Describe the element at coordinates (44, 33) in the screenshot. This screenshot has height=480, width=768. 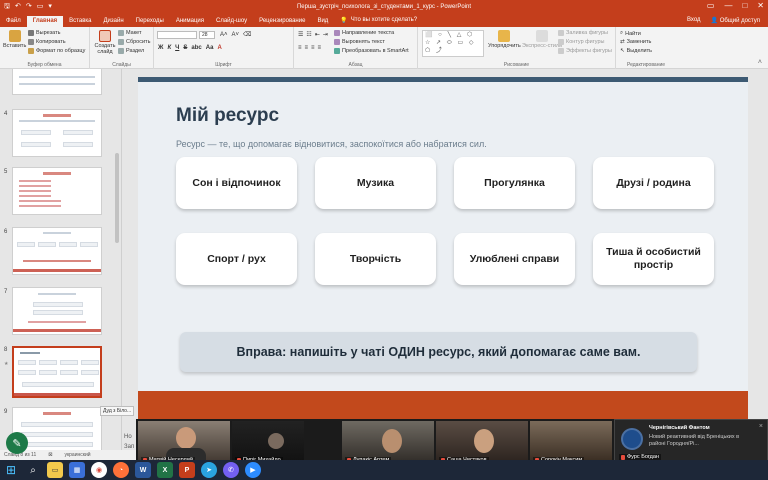
I see `cut-button: Вырезать` at that location.